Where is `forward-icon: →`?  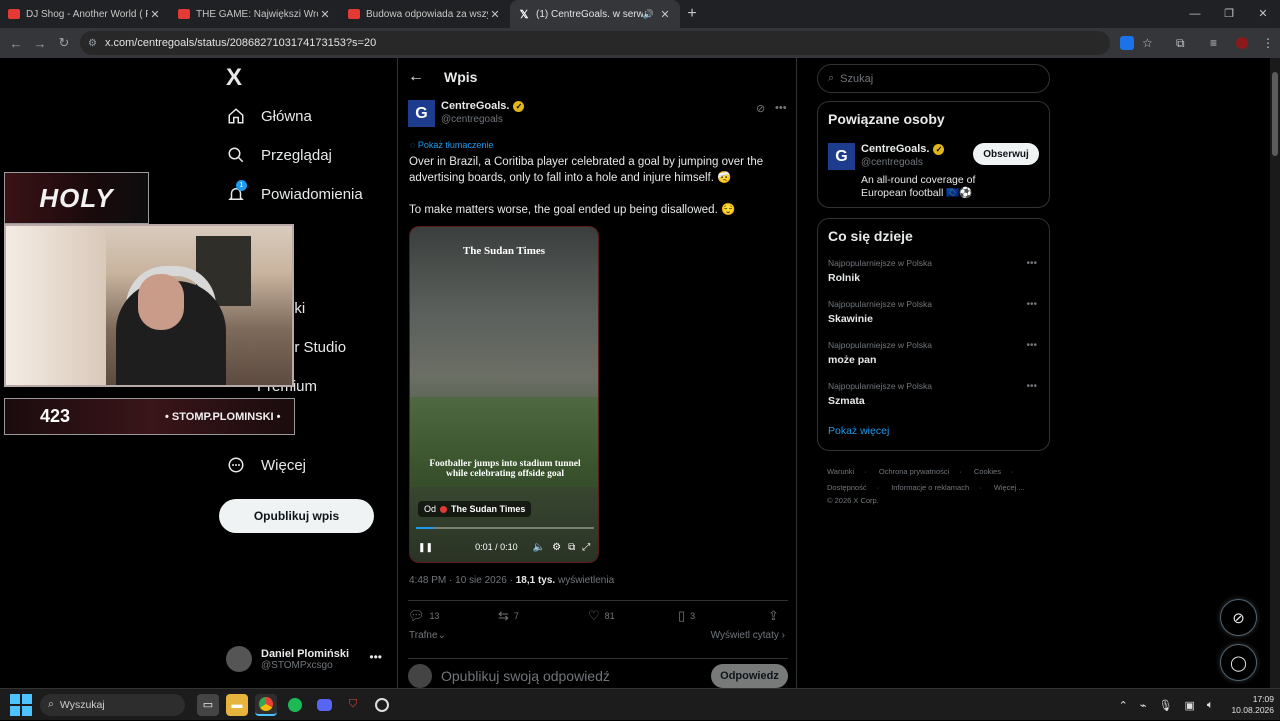
forward-icon: → is located at coordinates (40, 43).